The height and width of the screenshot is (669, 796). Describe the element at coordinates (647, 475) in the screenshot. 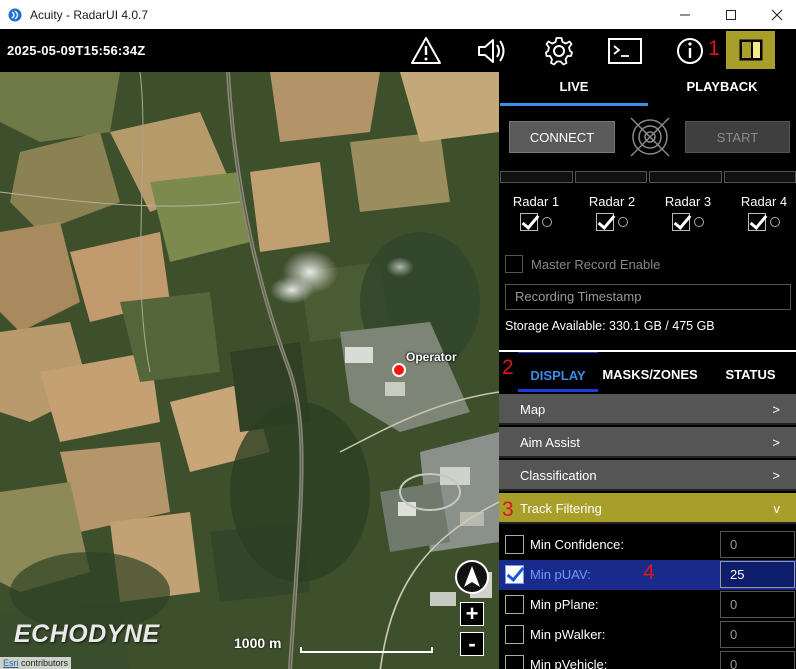

I see `accordion-classification: Classification >` at that location.